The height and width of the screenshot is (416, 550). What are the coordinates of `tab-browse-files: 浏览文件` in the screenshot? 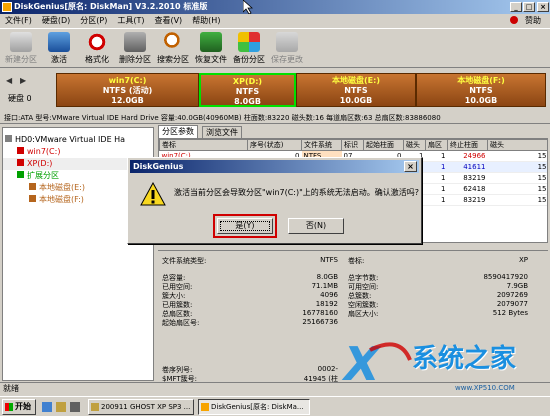 It's located at (222, 132).